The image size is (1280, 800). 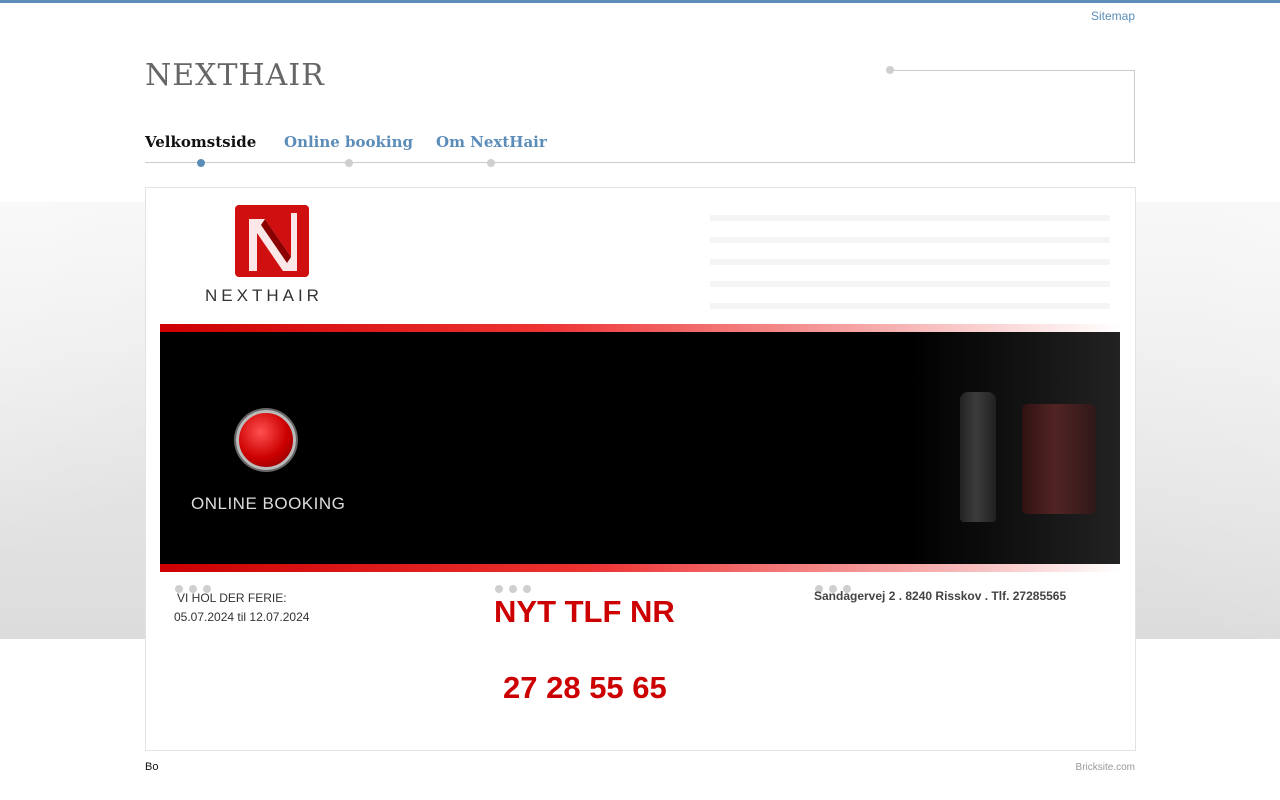 What do you see at coordinates (978, 457) in the screenshot?
I see `product-bottle-image` at bounding box center [978, 457].